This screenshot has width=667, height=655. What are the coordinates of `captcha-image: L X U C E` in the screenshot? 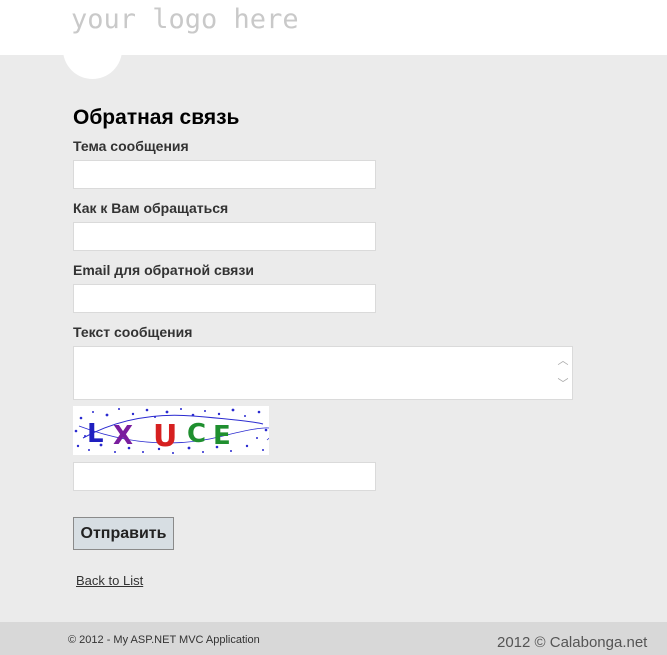 It's located at (171, 430).